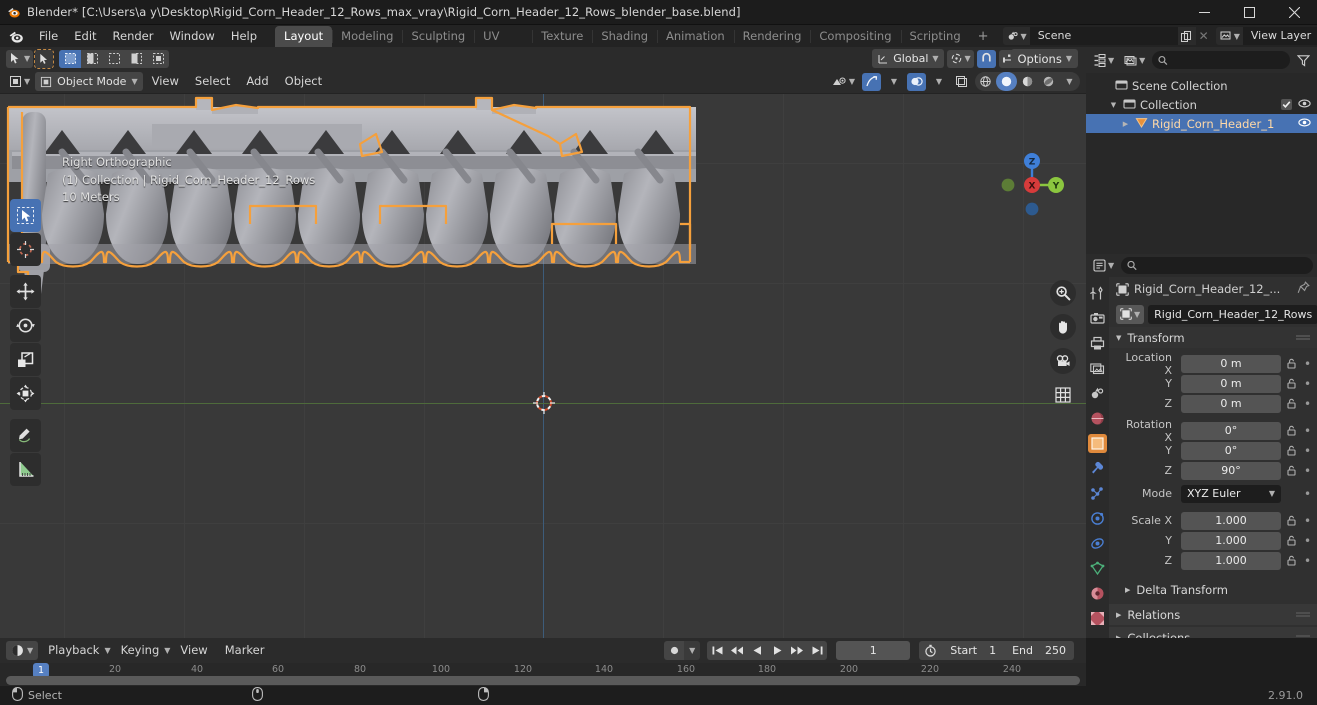 The image size is (1317, 705). Describe the element at coordinates (114, 59) in the screenshot. I see `select-subtract-icon` at that location.